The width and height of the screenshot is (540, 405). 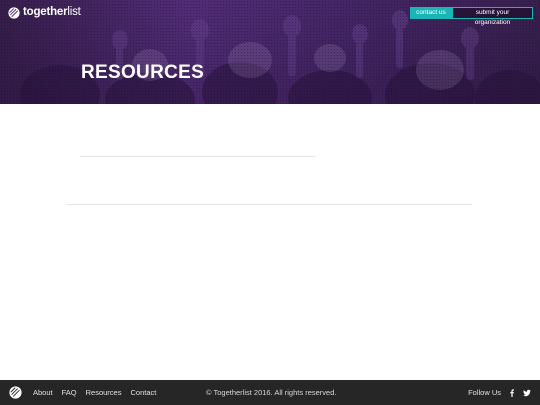 I want to click on footer-link-about: About, so click(x=43, y=392).